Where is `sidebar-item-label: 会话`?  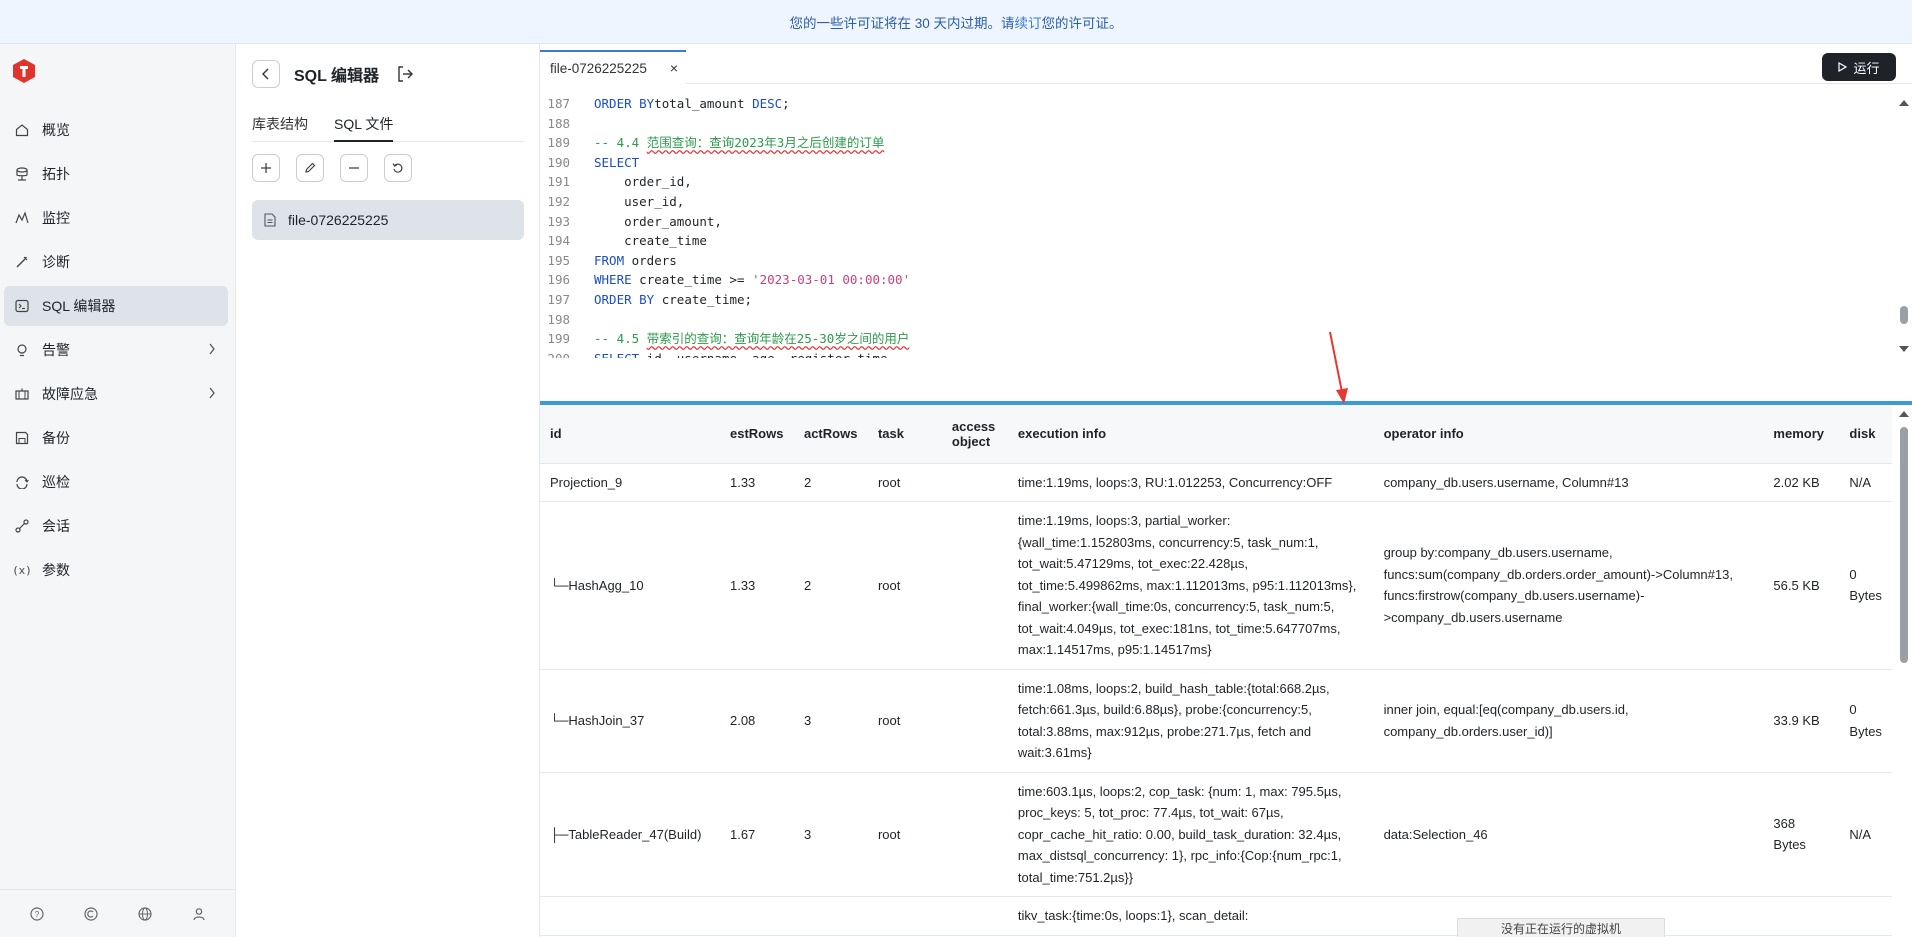 sidebar-item-label: 会话 is located at coordinates (56, 526).